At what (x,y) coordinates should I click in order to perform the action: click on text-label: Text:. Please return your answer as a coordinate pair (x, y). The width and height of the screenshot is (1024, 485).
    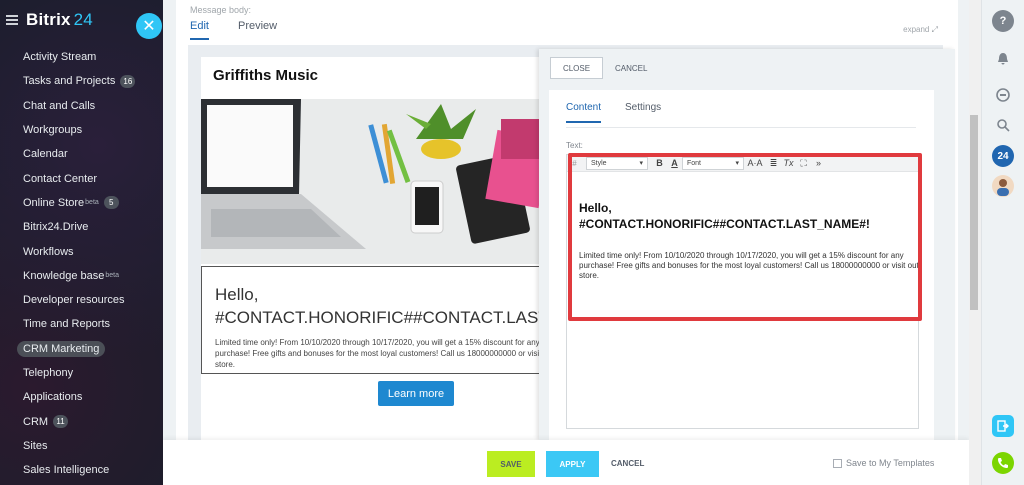
    Looking at the image, I should click on (574, 145).